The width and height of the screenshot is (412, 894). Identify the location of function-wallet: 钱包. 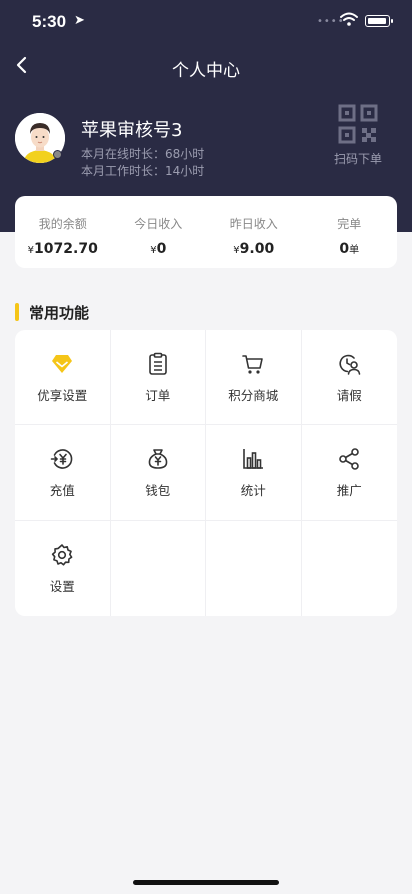
(158, 473).